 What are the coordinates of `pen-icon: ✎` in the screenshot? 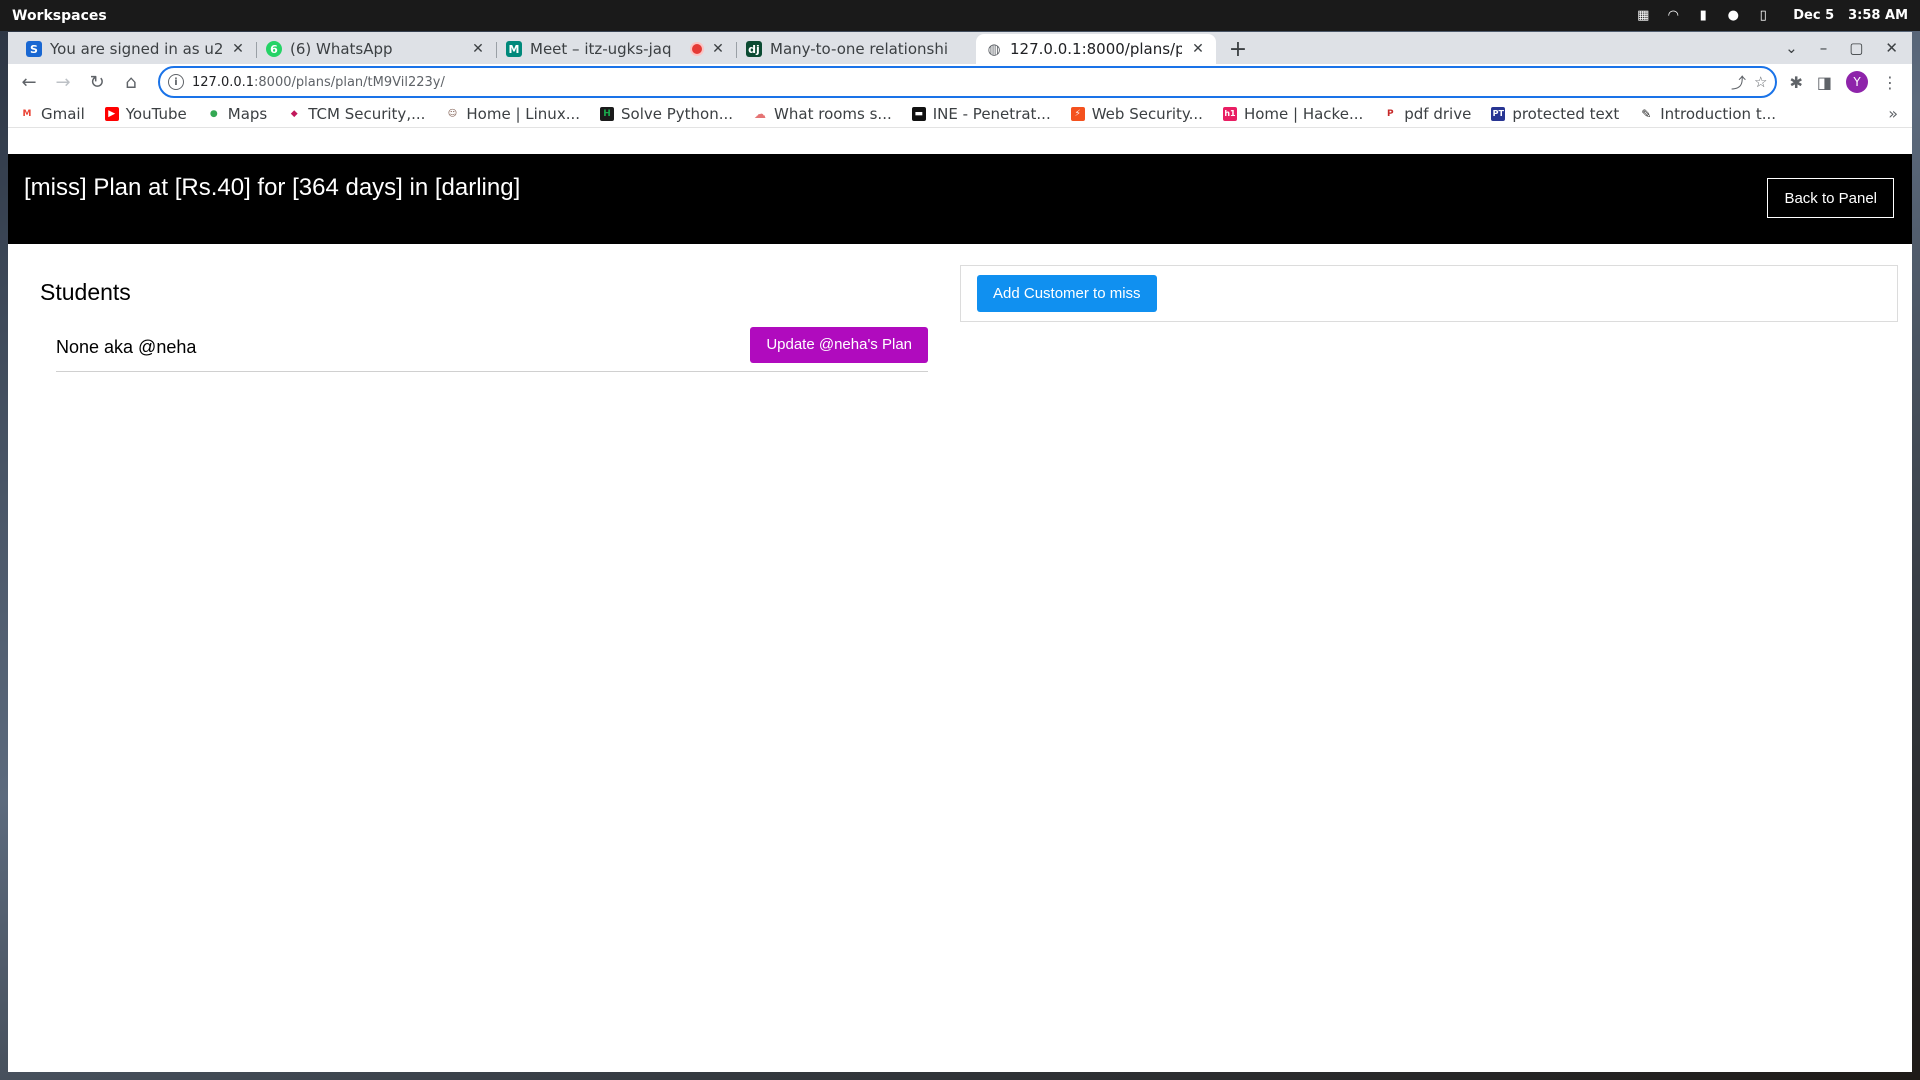 It's located at (1646, 113).